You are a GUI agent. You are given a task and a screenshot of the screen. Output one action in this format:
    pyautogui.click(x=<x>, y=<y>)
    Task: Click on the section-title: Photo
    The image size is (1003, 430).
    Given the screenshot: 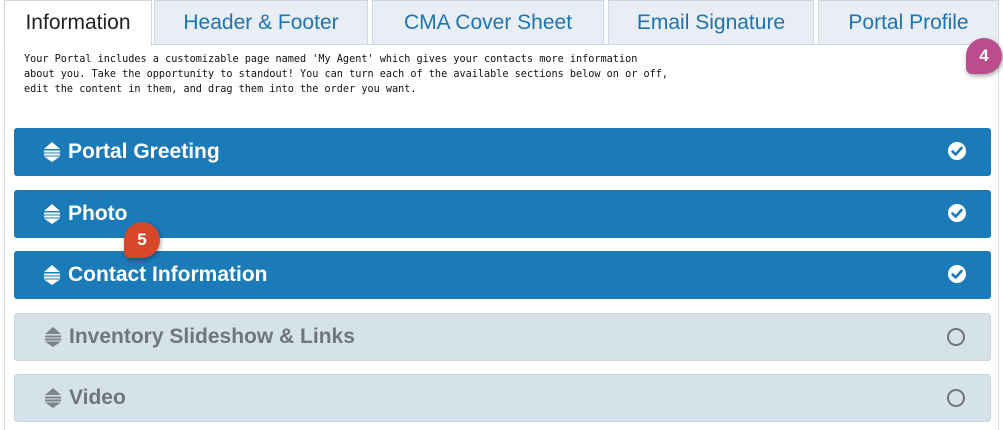 What is the action you would take?
    pyautogui.click(x=98, y=213)
    